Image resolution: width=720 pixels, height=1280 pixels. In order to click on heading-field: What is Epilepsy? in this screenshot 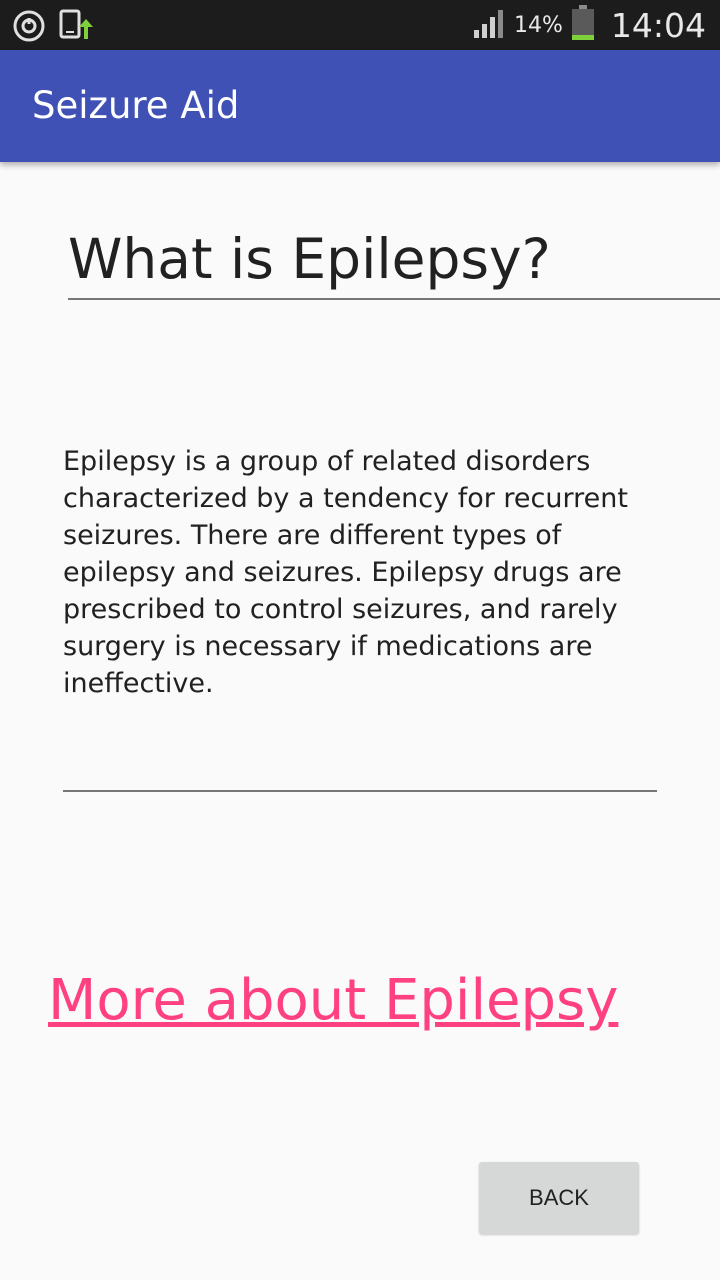, I will do `click(394, 260)`.